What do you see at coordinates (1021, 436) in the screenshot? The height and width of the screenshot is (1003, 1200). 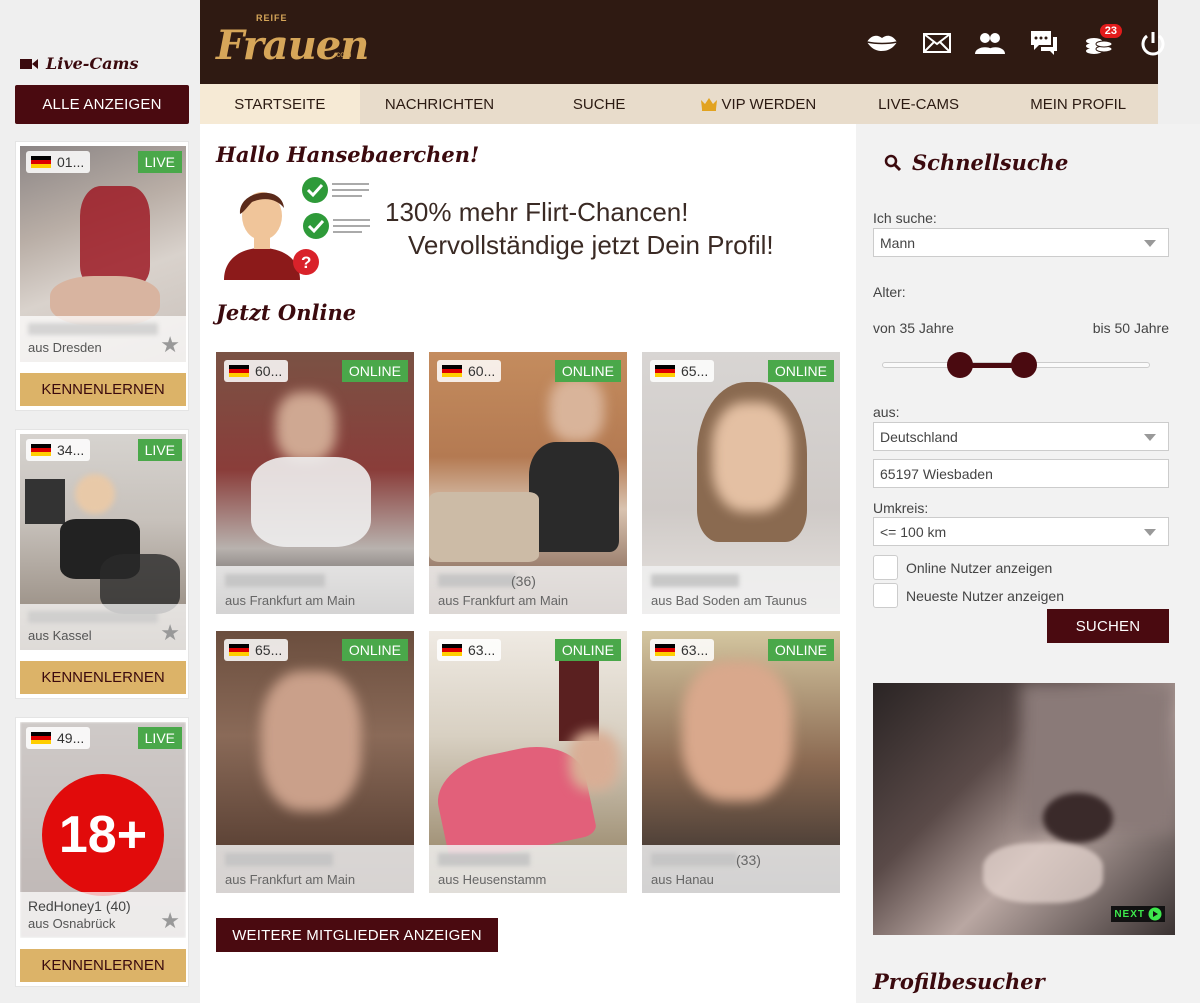 I see `country-select: Deutschland` at bounding box center [1021, 436].